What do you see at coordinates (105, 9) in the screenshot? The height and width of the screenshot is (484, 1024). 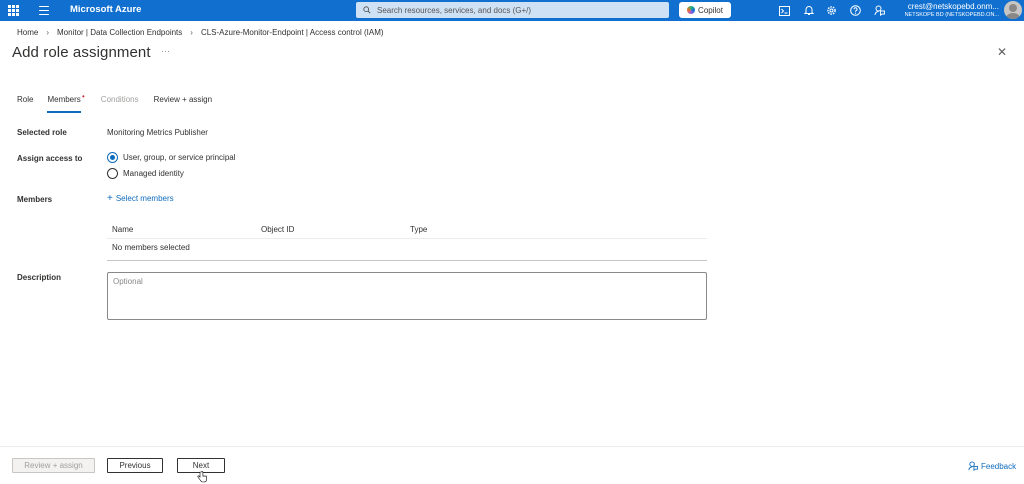 I see `brand-title: Microsoft Azure` at bounding box center [105, 9].